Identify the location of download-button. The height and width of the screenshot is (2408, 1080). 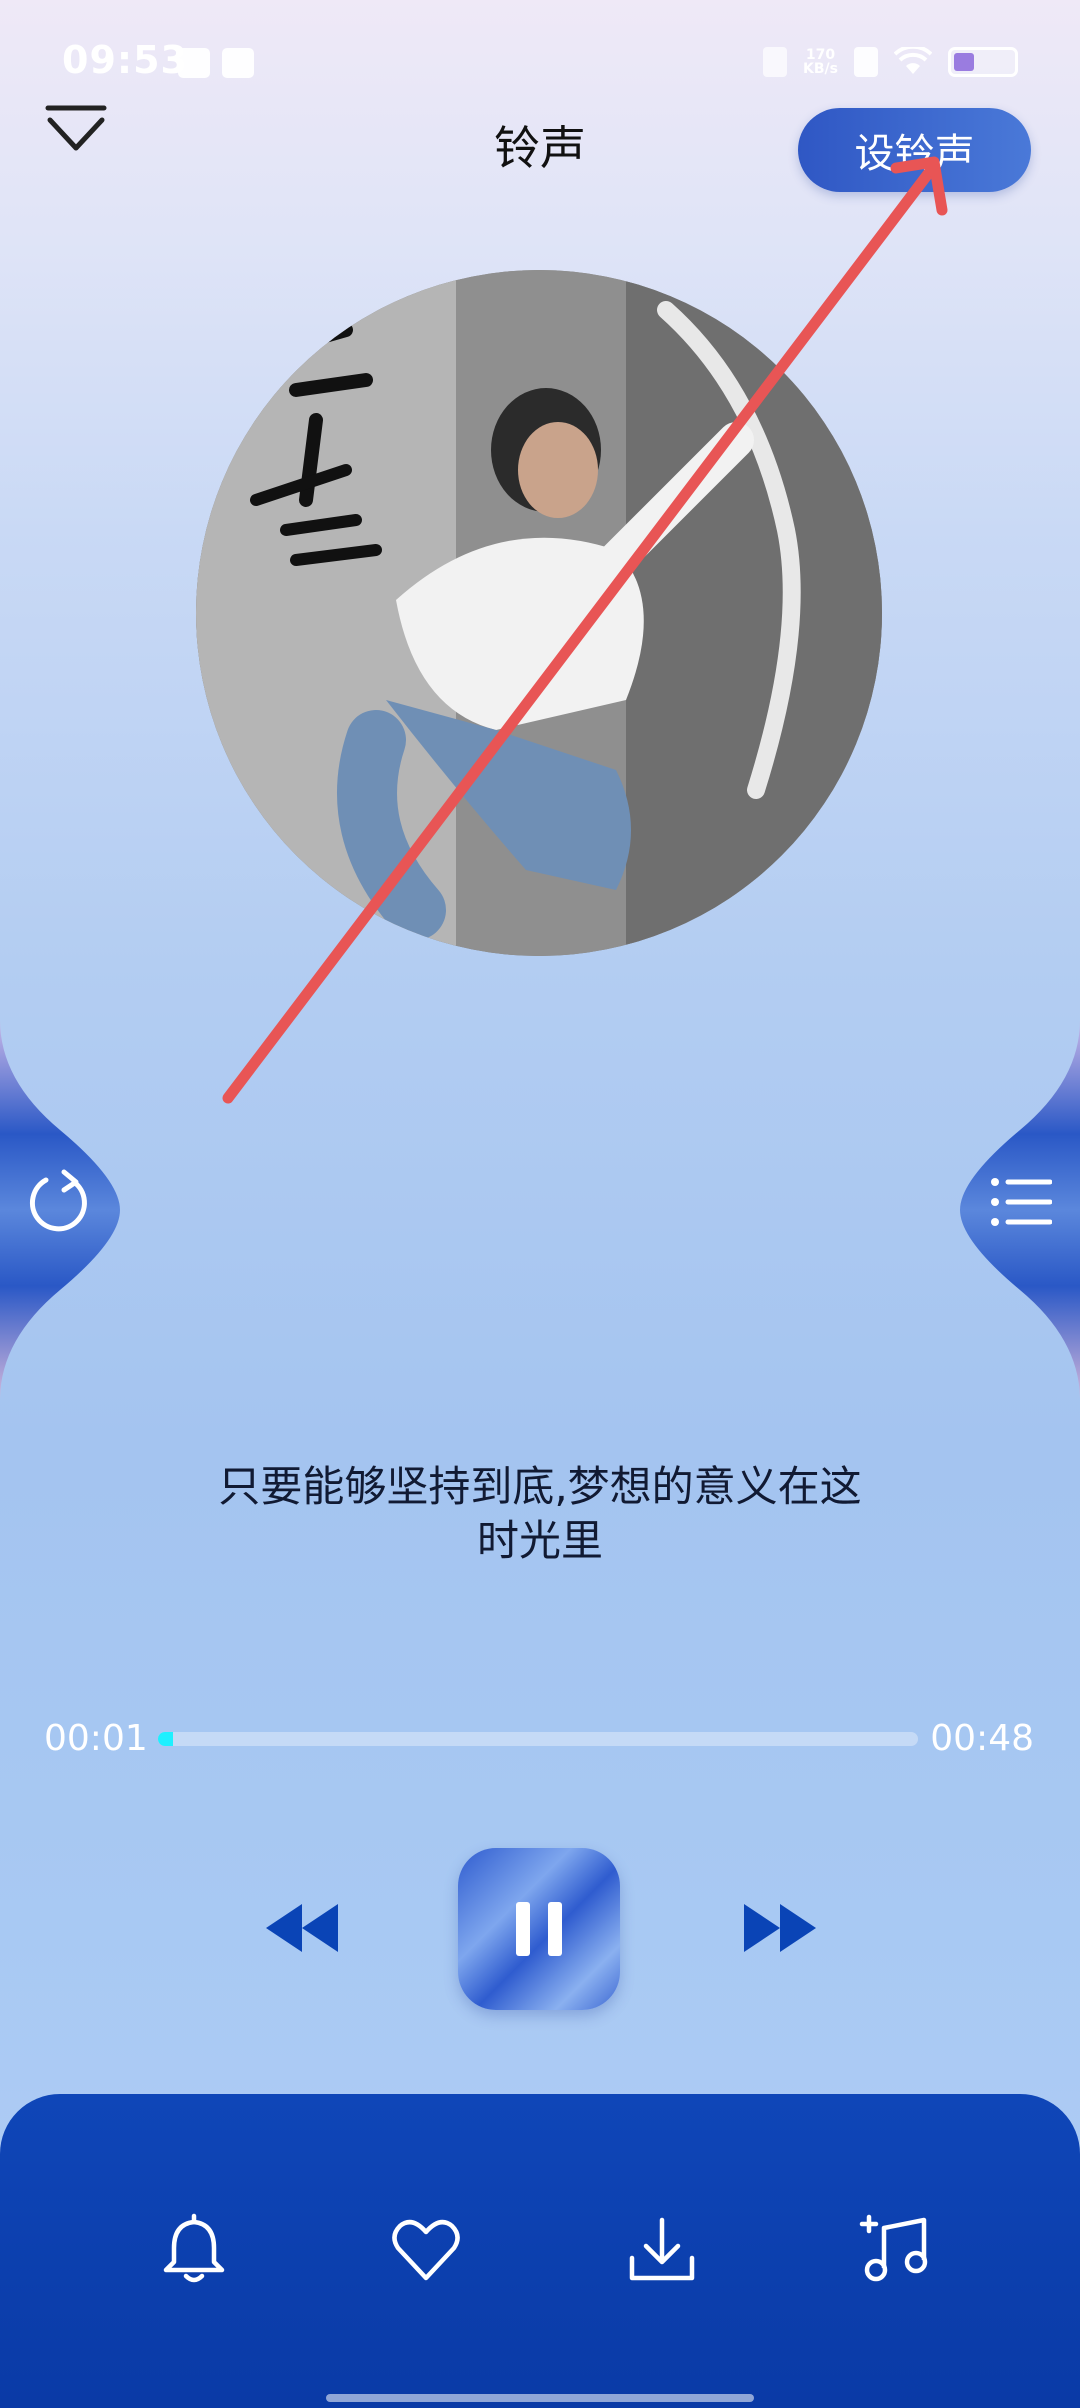
(662, 2250).